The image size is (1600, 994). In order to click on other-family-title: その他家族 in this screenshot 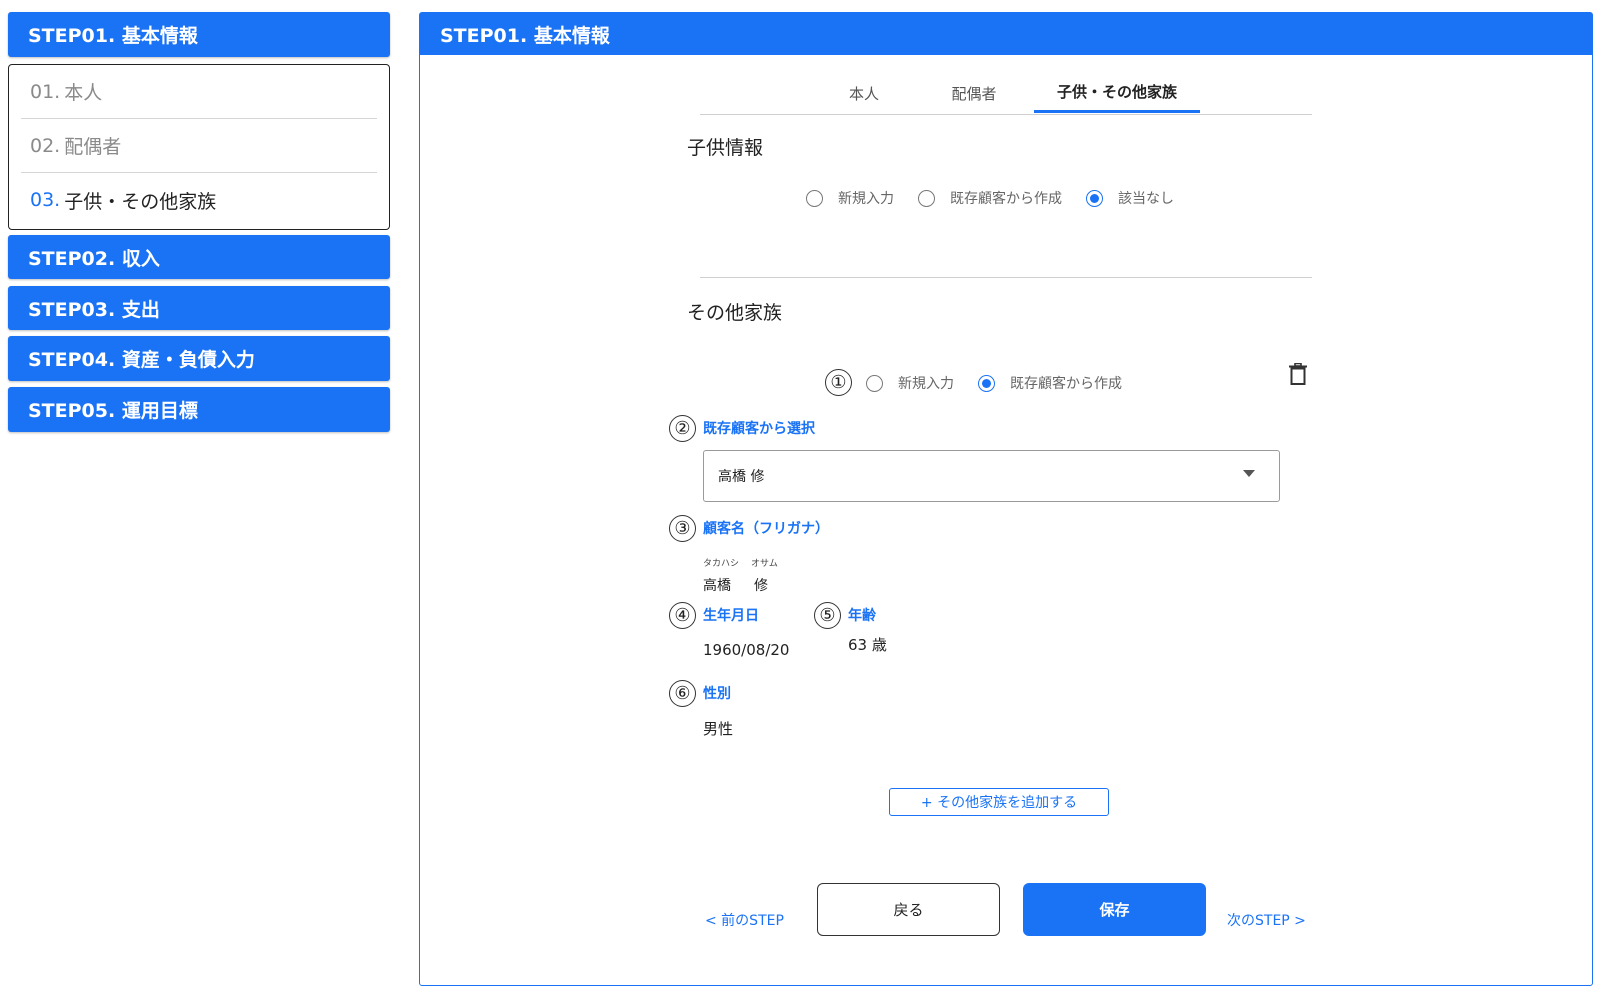, I will do `click(735, 313)`.